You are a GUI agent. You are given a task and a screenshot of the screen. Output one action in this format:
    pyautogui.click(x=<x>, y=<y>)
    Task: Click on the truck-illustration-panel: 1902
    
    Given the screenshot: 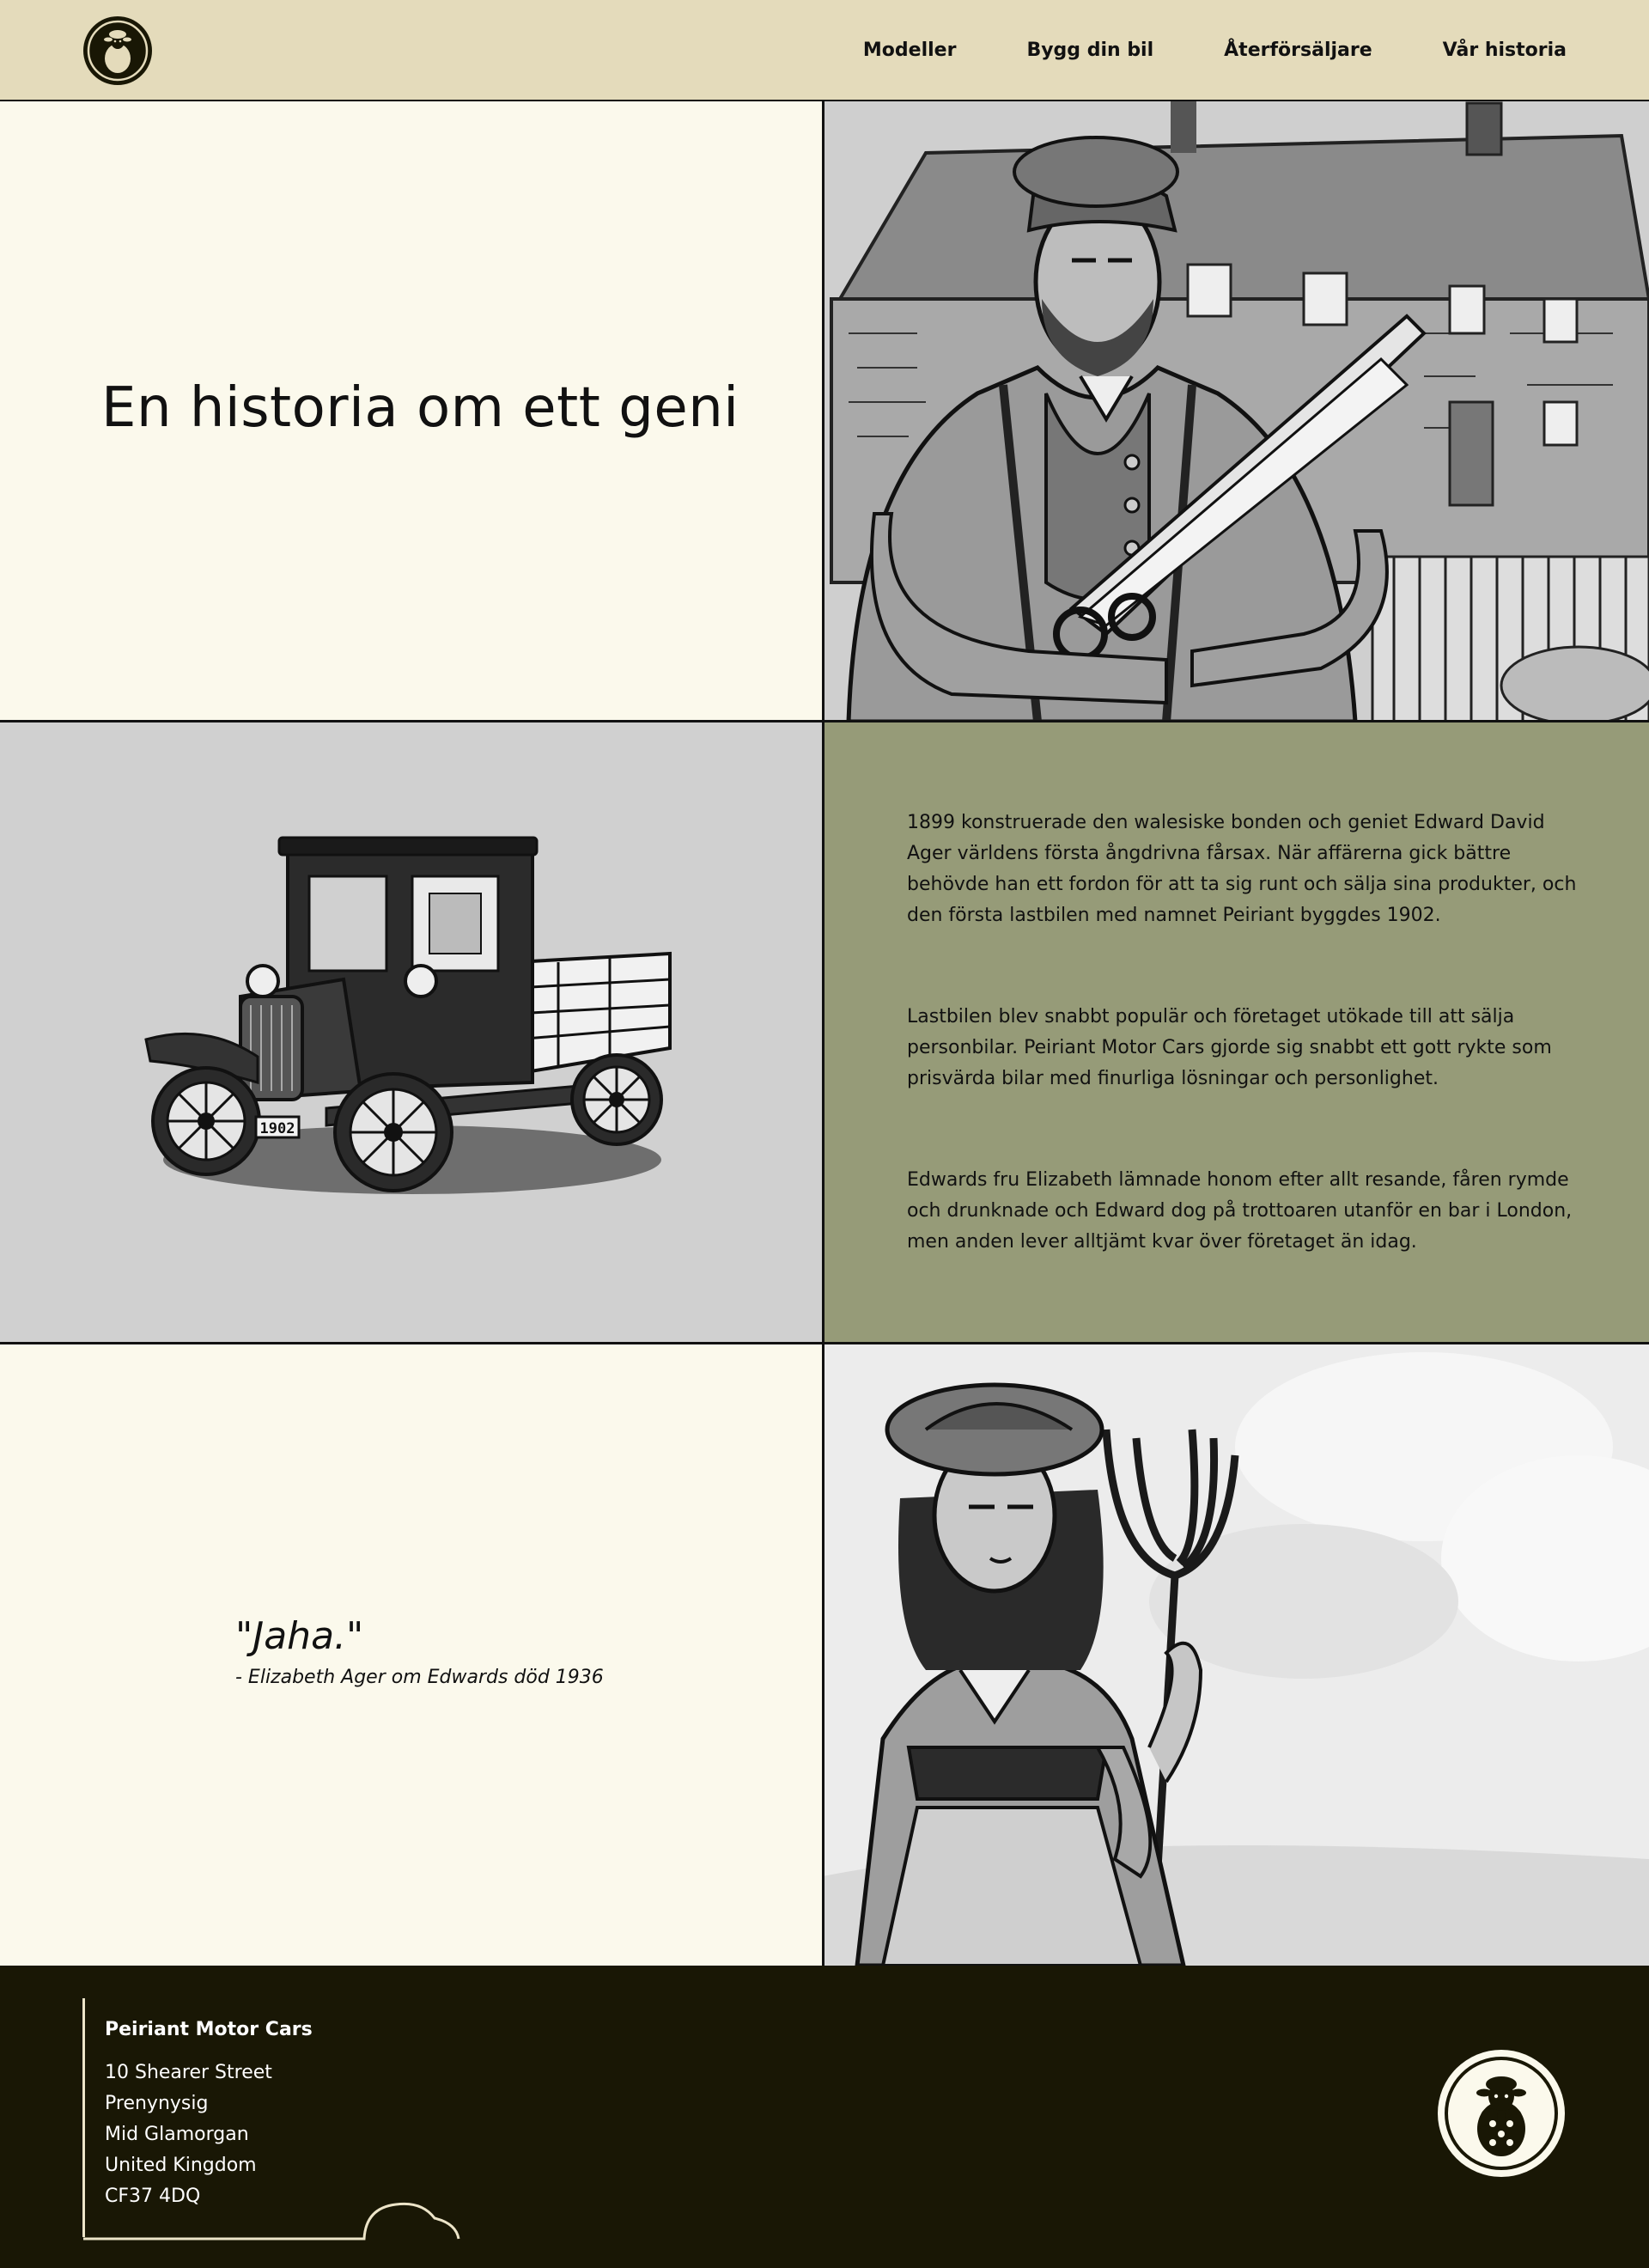 What is the action you would take?
    pyautogui.click(x=412, y=1033)
    